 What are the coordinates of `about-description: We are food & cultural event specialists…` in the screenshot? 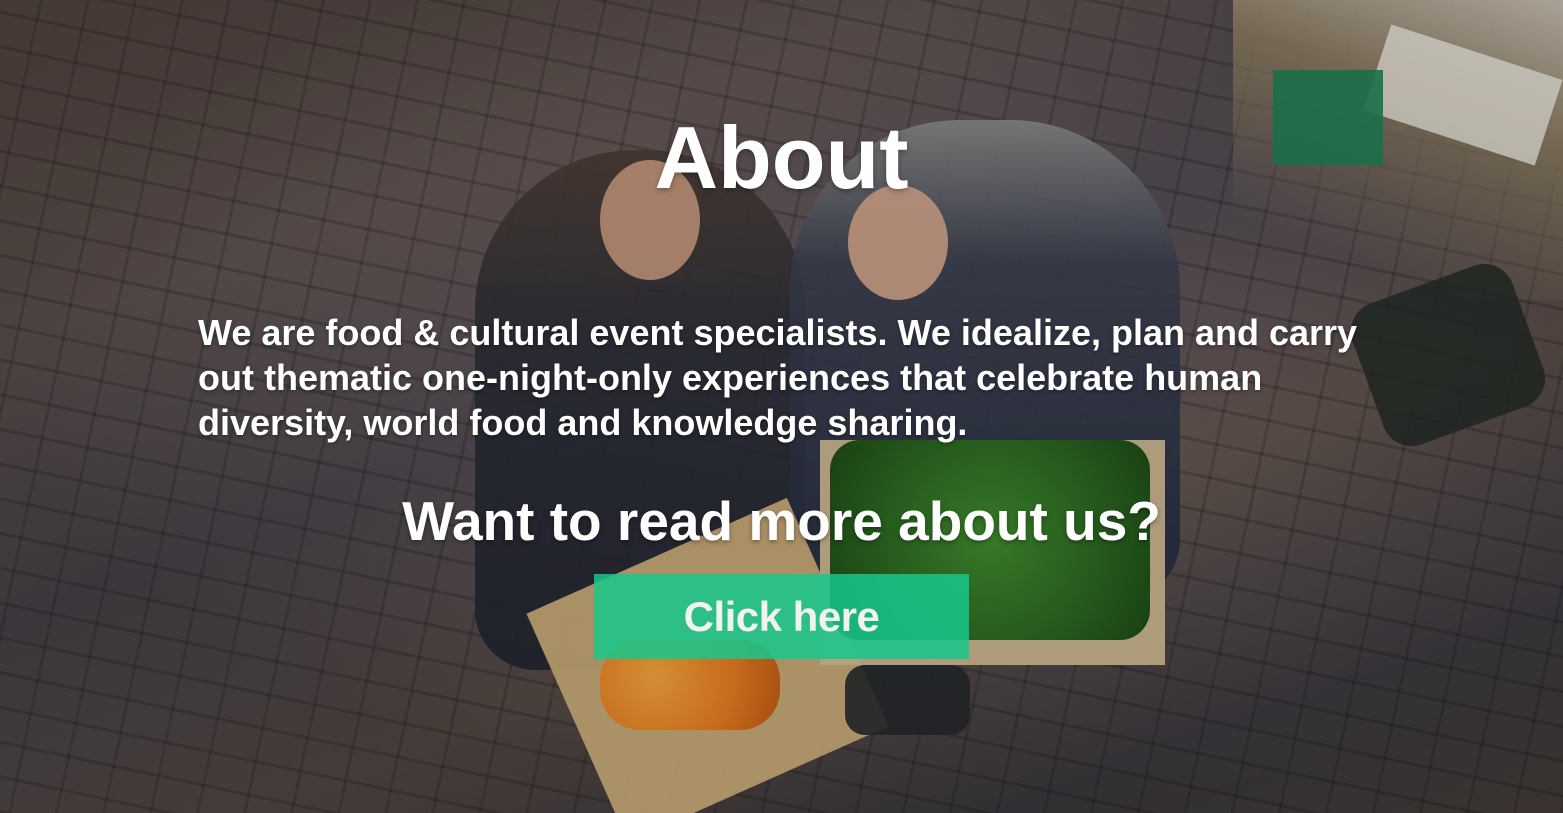 It's located at (778, 377).